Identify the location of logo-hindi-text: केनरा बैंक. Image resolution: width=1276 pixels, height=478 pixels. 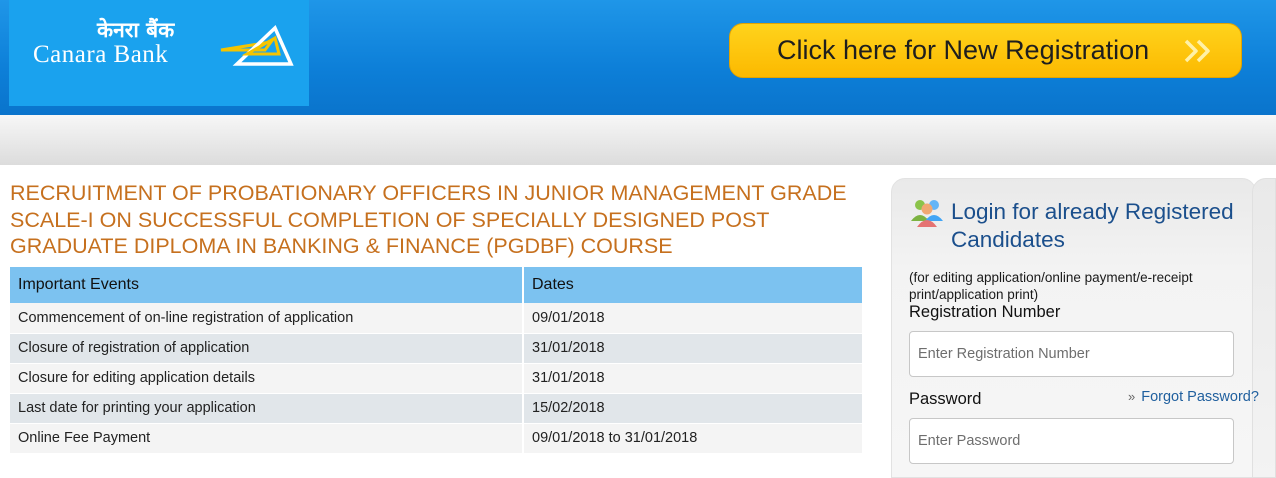
(136, 30).